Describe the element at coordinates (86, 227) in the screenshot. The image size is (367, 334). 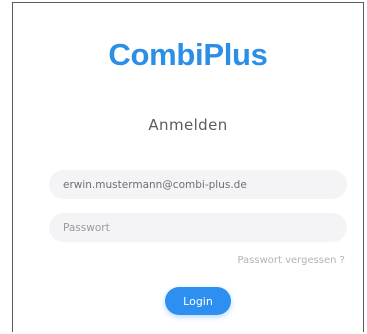
I see `password-placeholder: Passwort` at that location.